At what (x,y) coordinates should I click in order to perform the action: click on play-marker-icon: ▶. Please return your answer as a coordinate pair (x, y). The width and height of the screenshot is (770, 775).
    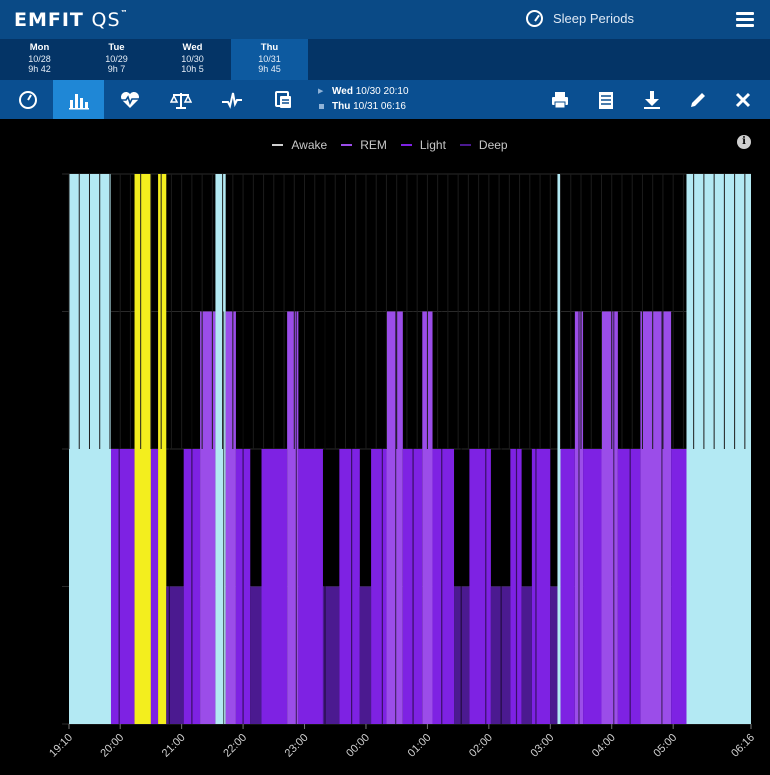
    Looking at the image, I should click on (321, 91).